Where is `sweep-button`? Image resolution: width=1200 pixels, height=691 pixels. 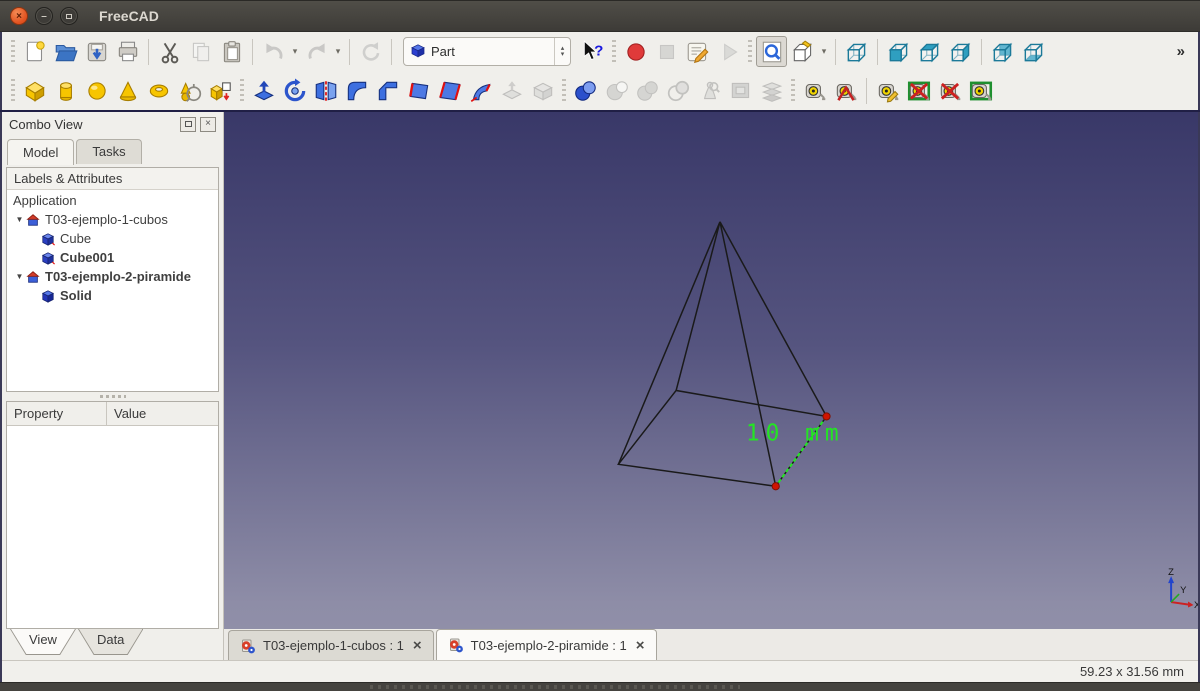
sweep-button is located at coordinates (480, 90).